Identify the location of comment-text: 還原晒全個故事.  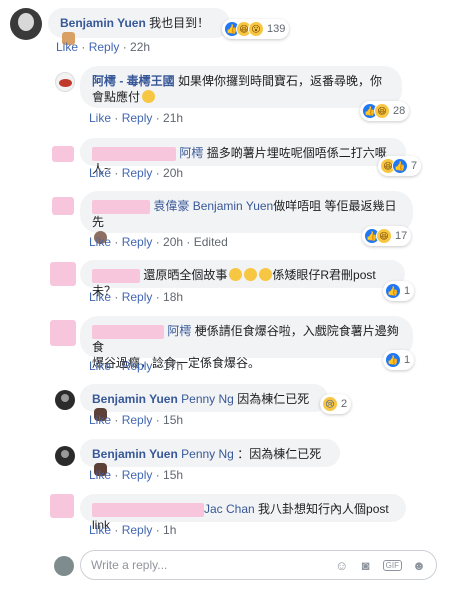
(185, 275).